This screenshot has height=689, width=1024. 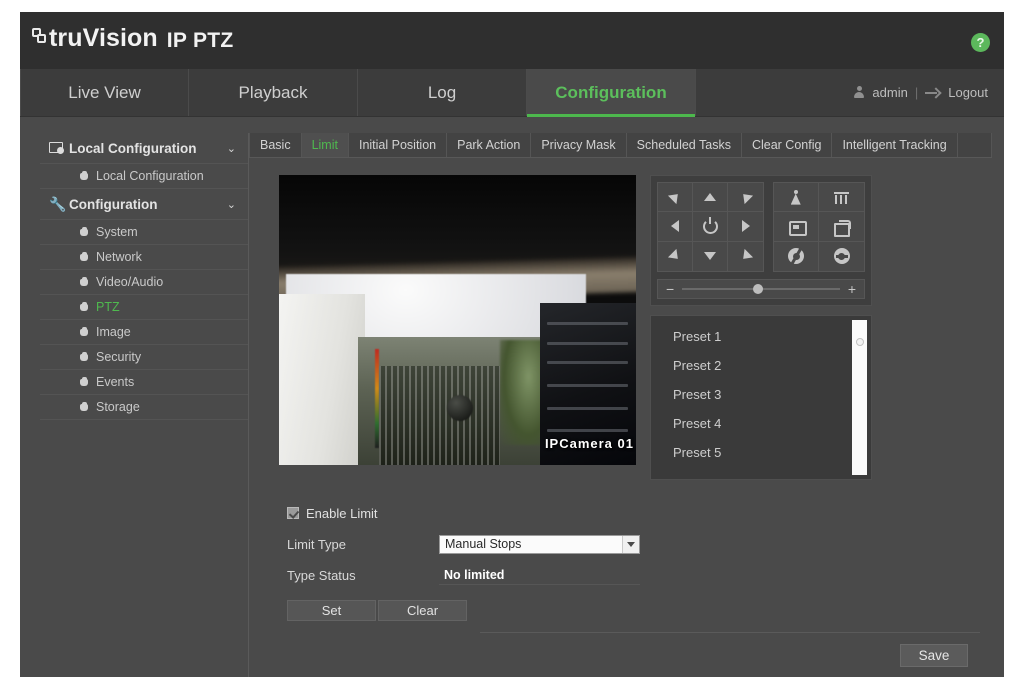 I want to click on live-video-preview: IPCamera 01, so click(x=457, y=320).